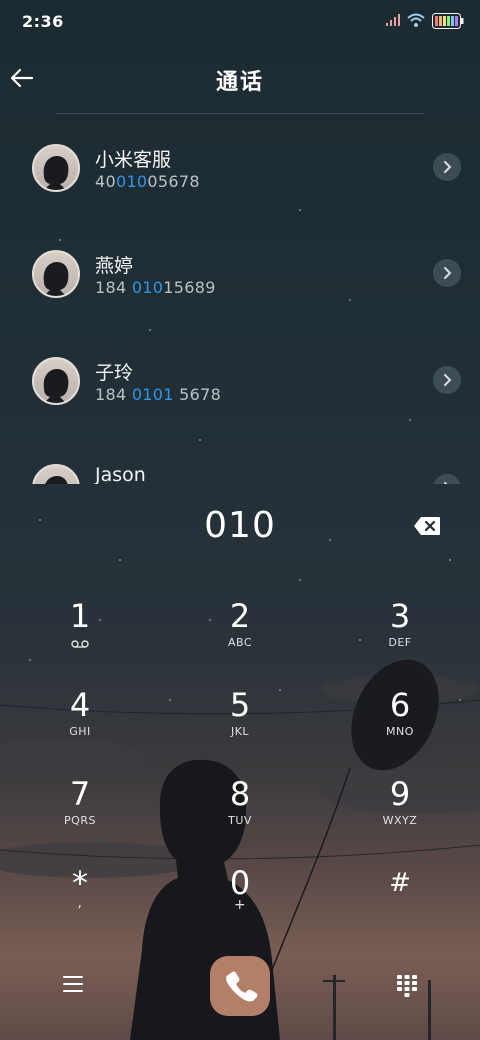  Describe the element at coordinates (80, 644) in the screenshot. I see `voicemail-icon` at that location.